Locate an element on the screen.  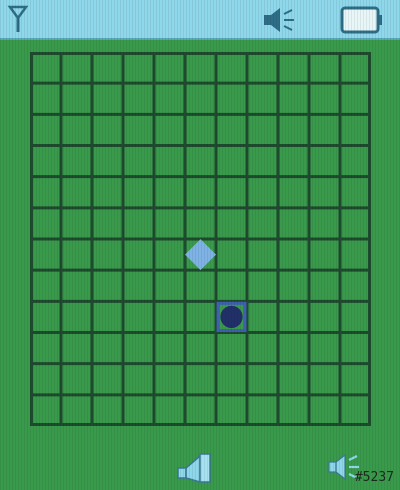
dark-piece is located at coordinates (231, 317).